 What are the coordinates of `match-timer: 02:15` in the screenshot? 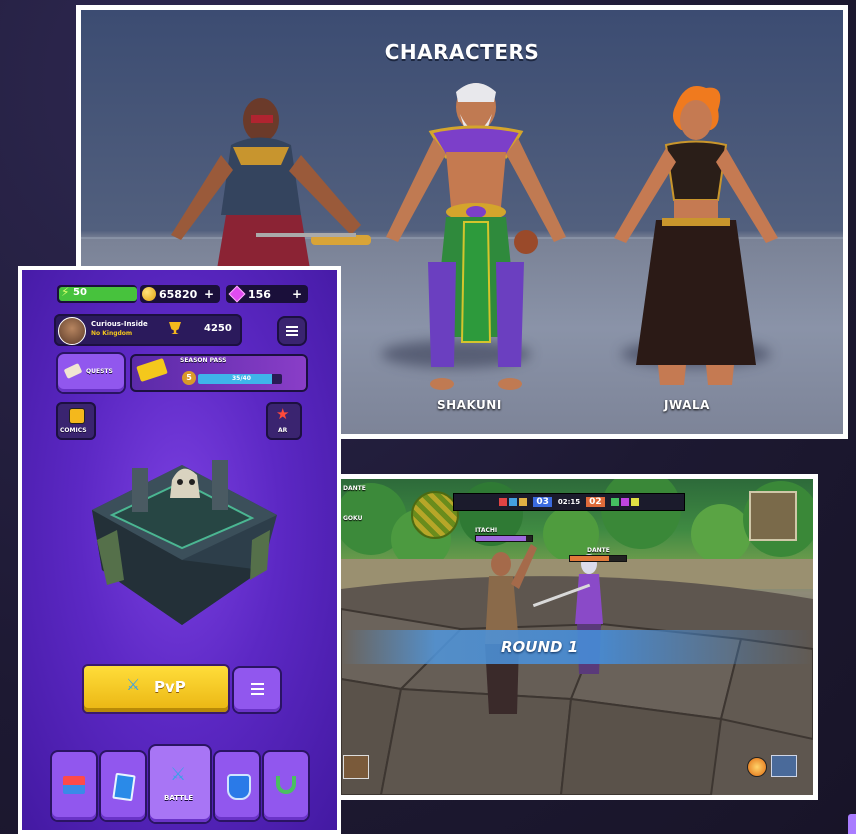 It's located at (569, 502).